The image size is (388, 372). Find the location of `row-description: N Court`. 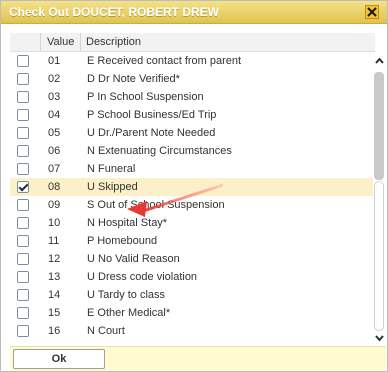

row-description: N Court is located at coordinates (106, 331).